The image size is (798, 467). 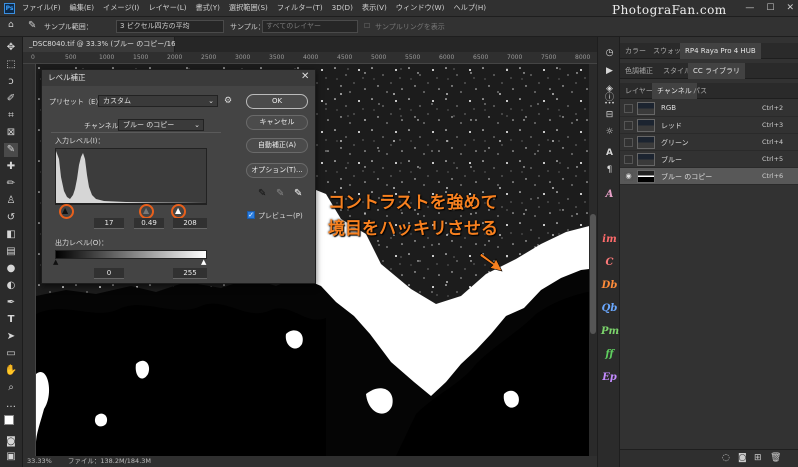 I want to click on output-white-slider: ▲, so click(x=203, y=262).